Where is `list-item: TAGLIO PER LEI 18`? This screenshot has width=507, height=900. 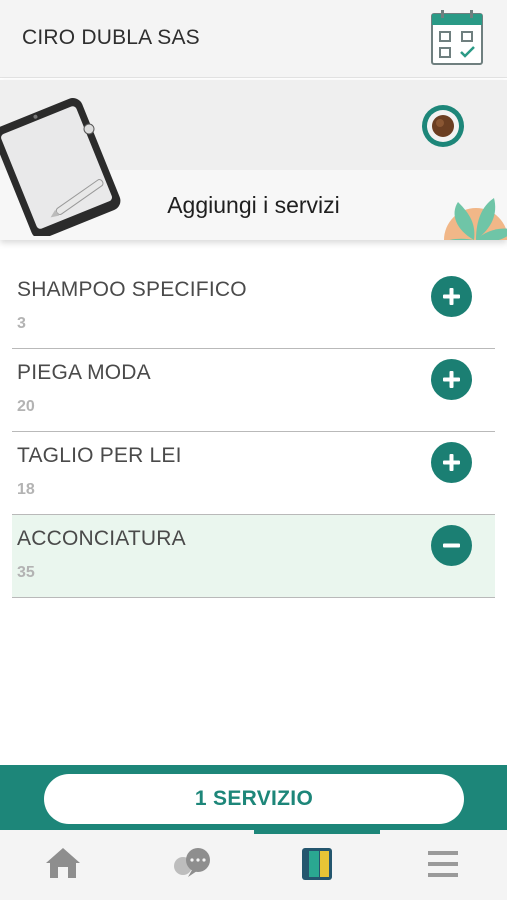 list-item: TAGLIO PER LEI 18 is located at coordinates (253, 473).